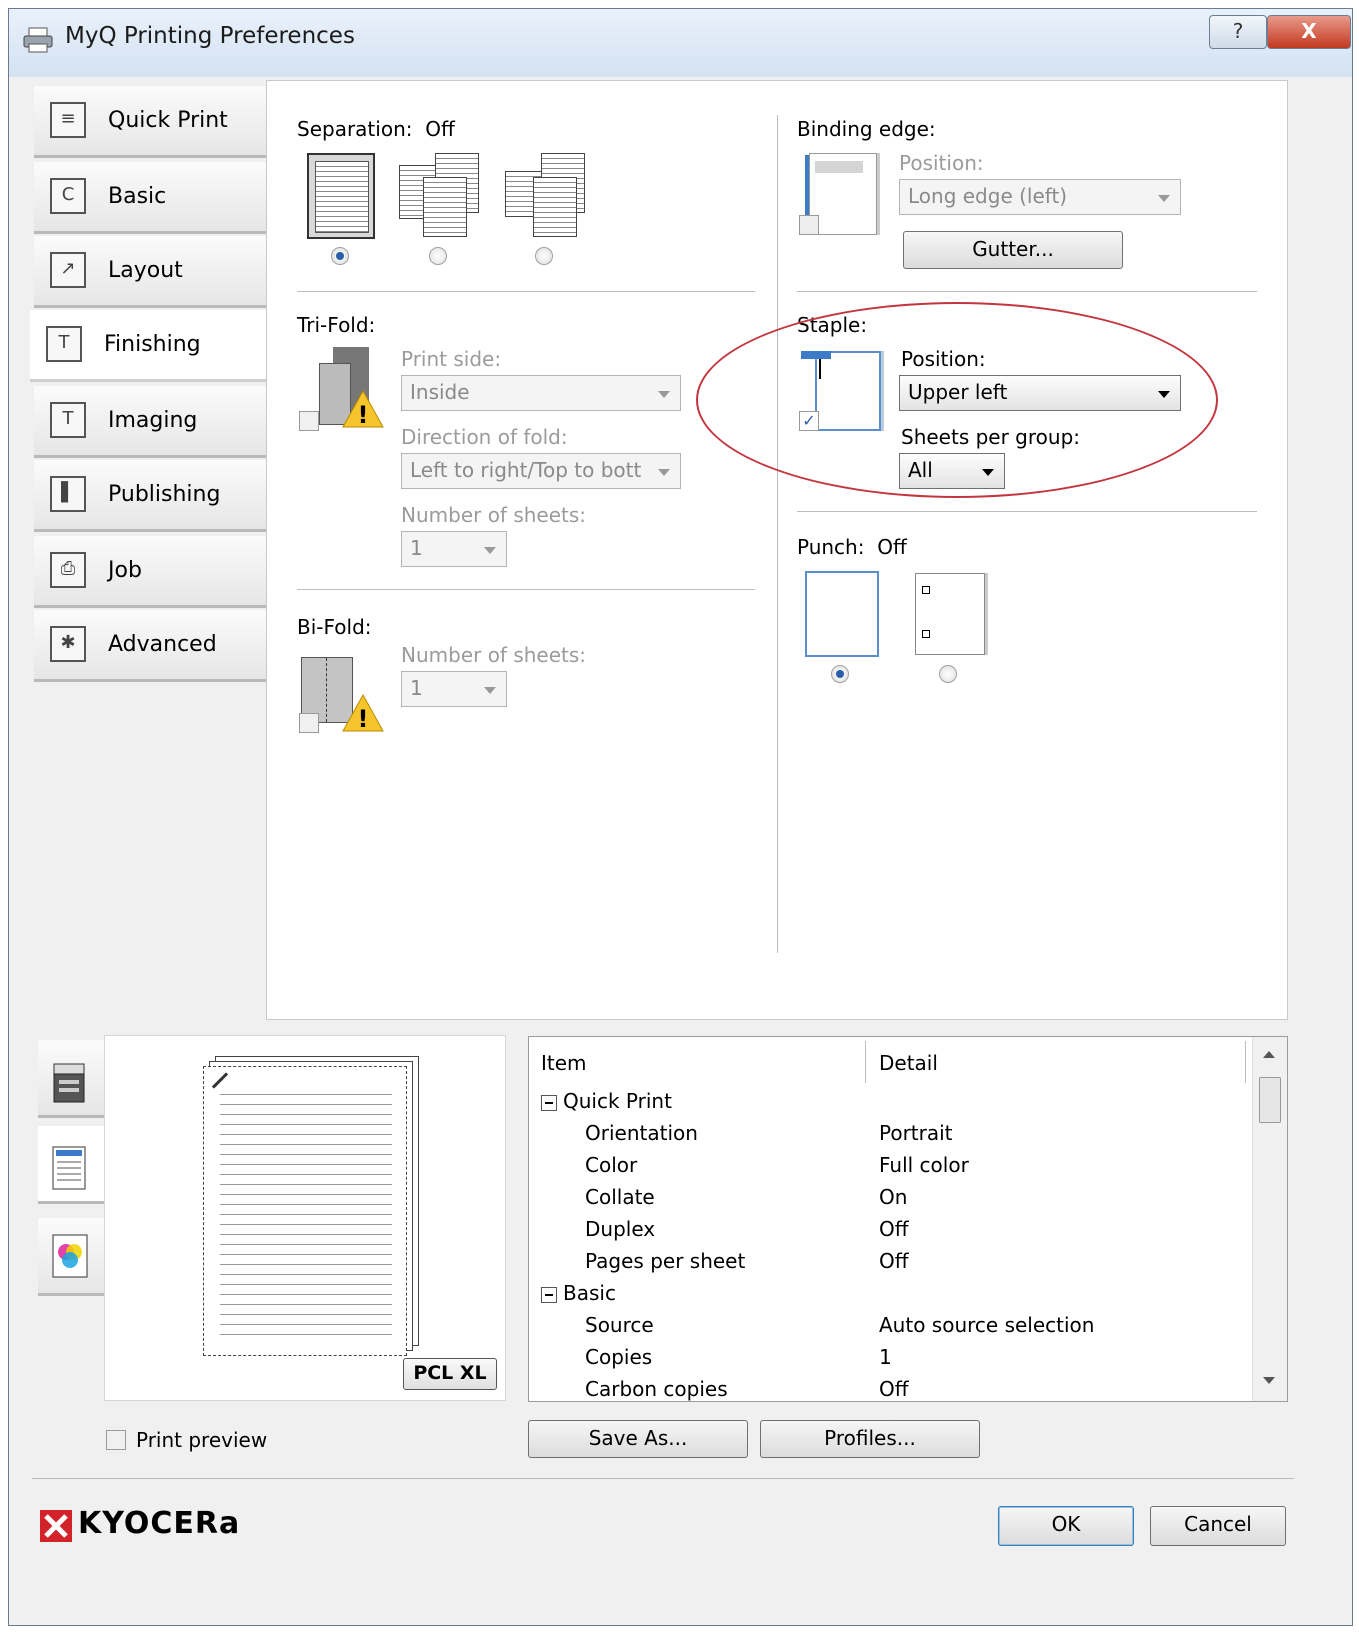 This screenshot has width=1359, height=1633. Describe the element at coordinates (656, 1389) in the screenshot. I see `item-cell: Carbon copies` at that location.